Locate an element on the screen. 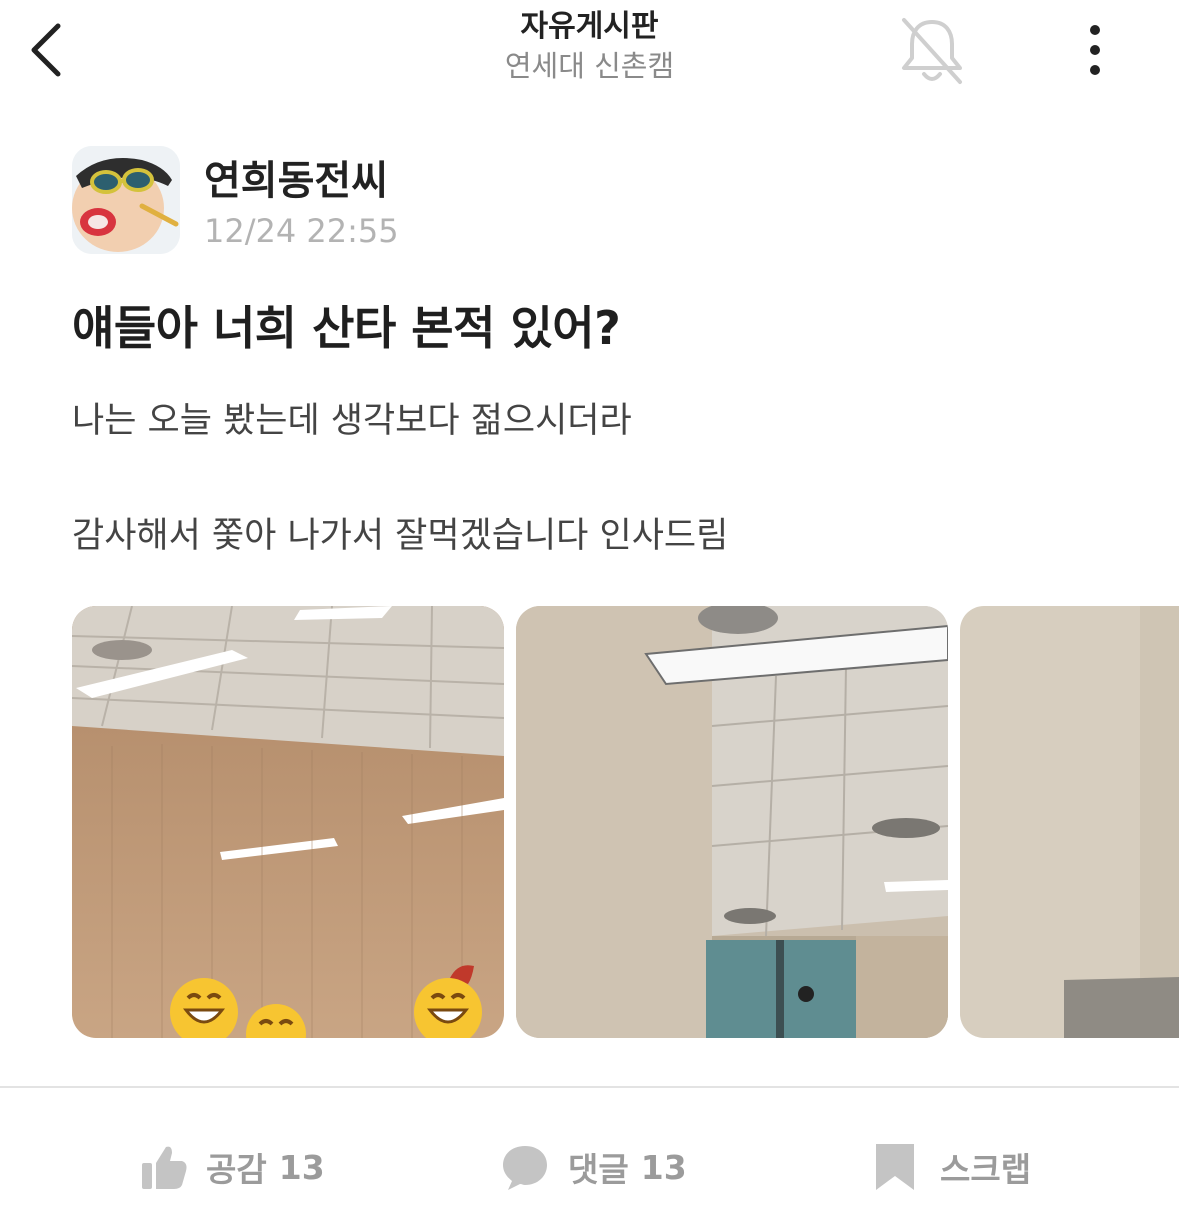 The image size is (1179, 1226). back-button is located at coordinates (50, 50).